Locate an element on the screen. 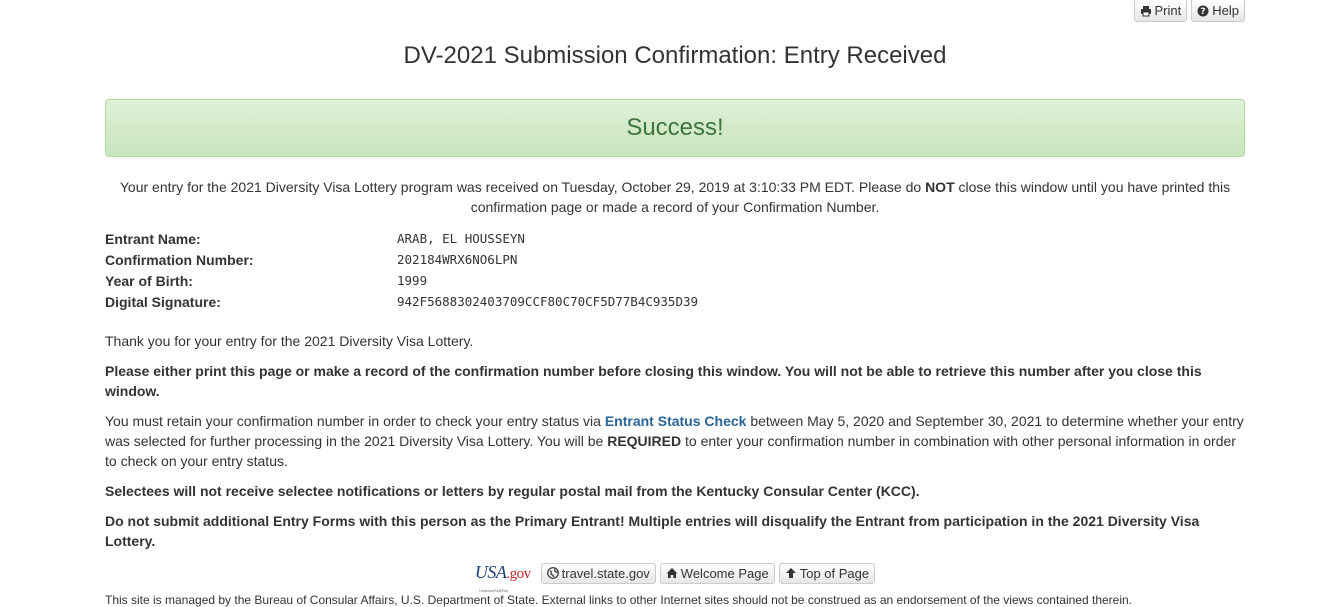 This screenshot has width=1343, height=607. field-label: Digital Signature: is located at coordinates (163, 301).